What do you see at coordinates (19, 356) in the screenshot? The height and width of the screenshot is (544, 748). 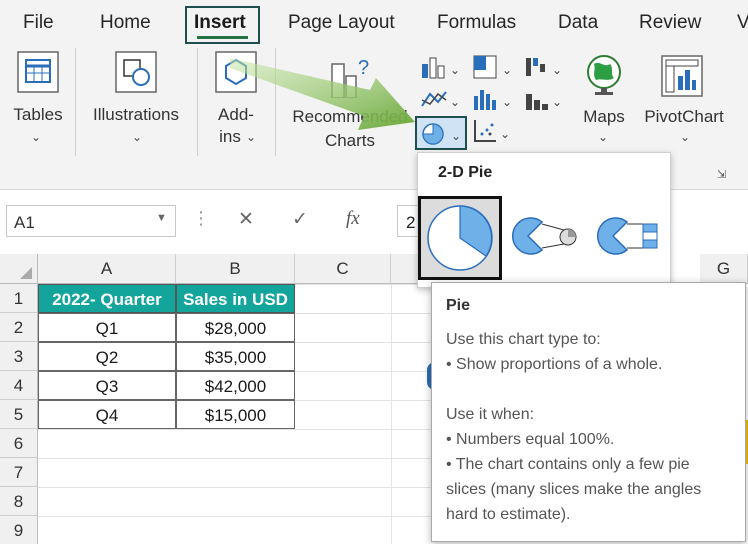 I see `row-header-3: 3` at bounding box center [19, 356].